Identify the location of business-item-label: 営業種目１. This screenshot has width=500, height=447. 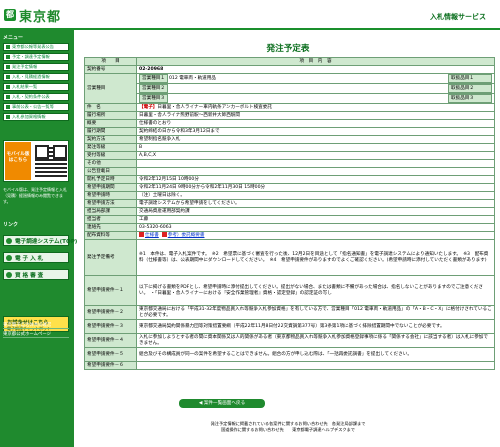
(153, 78).